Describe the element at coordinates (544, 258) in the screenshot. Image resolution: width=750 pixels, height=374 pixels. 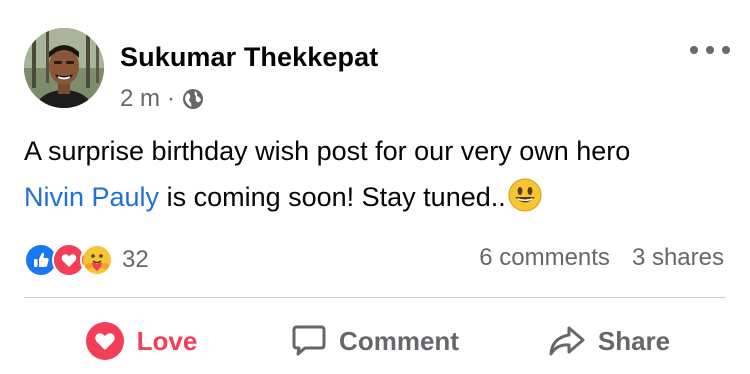
I see `comments-count: 6 comments` at that location.